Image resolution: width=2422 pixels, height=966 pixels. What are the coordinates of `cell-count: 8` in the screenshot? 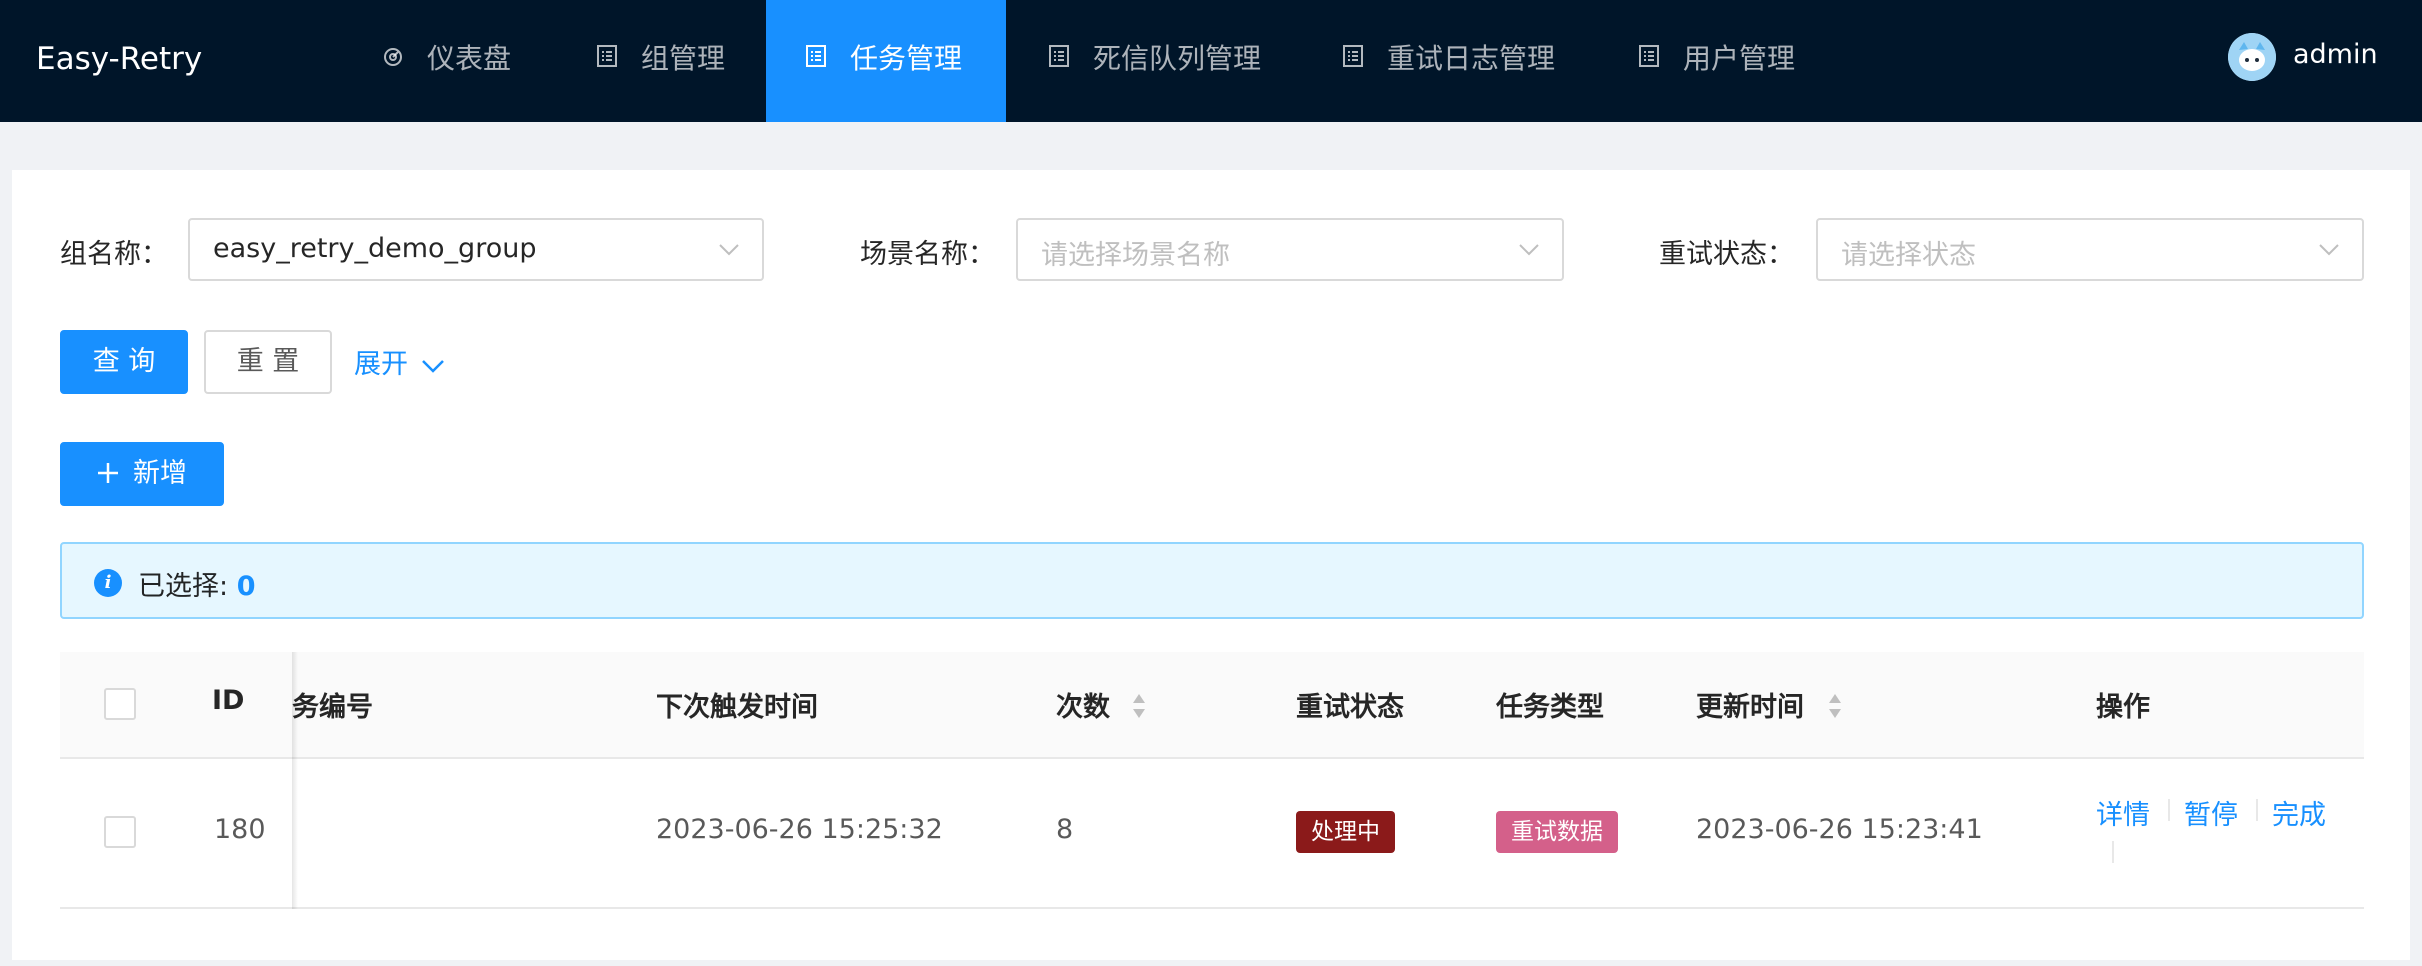 It's located at (1065, 829).